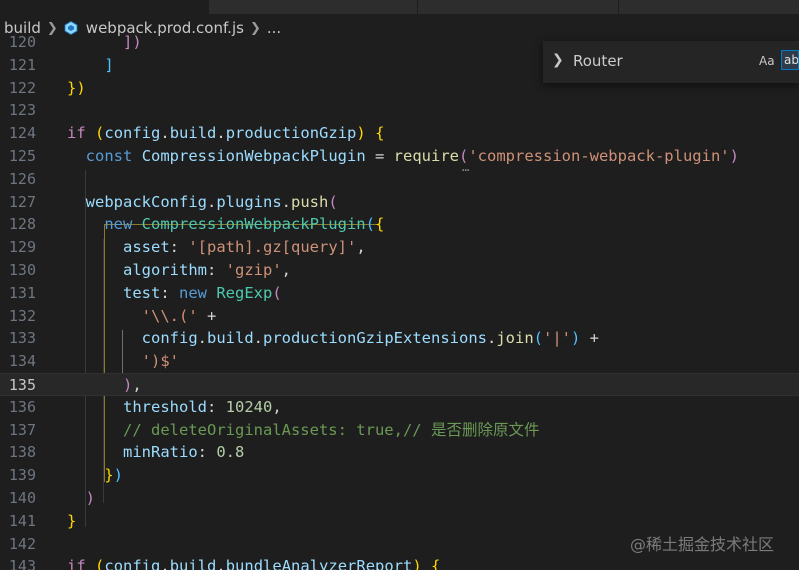 This screenshot has width=799, height=570. Describe the element at coordinates (399, 293) in the screenshot. I see `code-line: 131 test: new RegExp(` at that location.